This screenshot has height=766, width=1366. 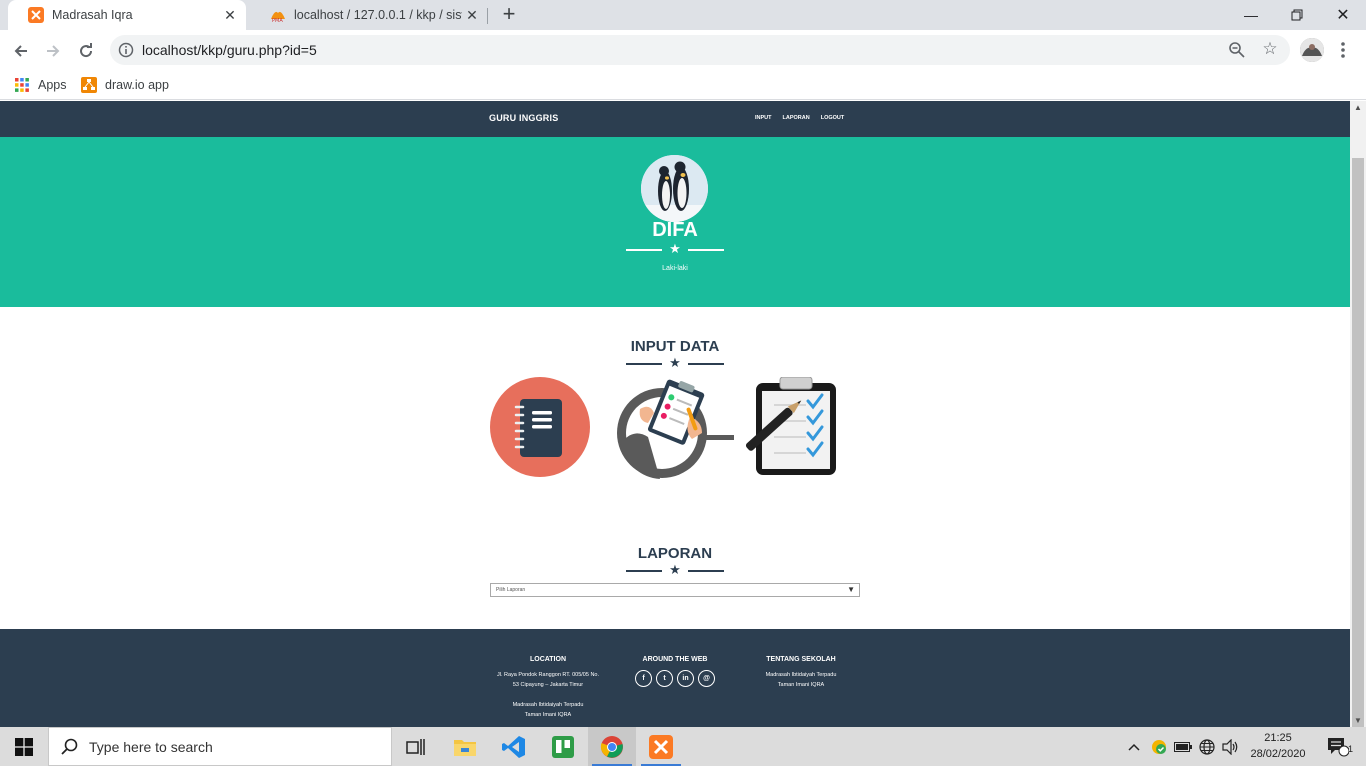 What do you see at coordinates (1278, 746) in the screenshot?
I see `taskbar-clock: 21:25 28/02/2020` at bounding box center [1278, 746].